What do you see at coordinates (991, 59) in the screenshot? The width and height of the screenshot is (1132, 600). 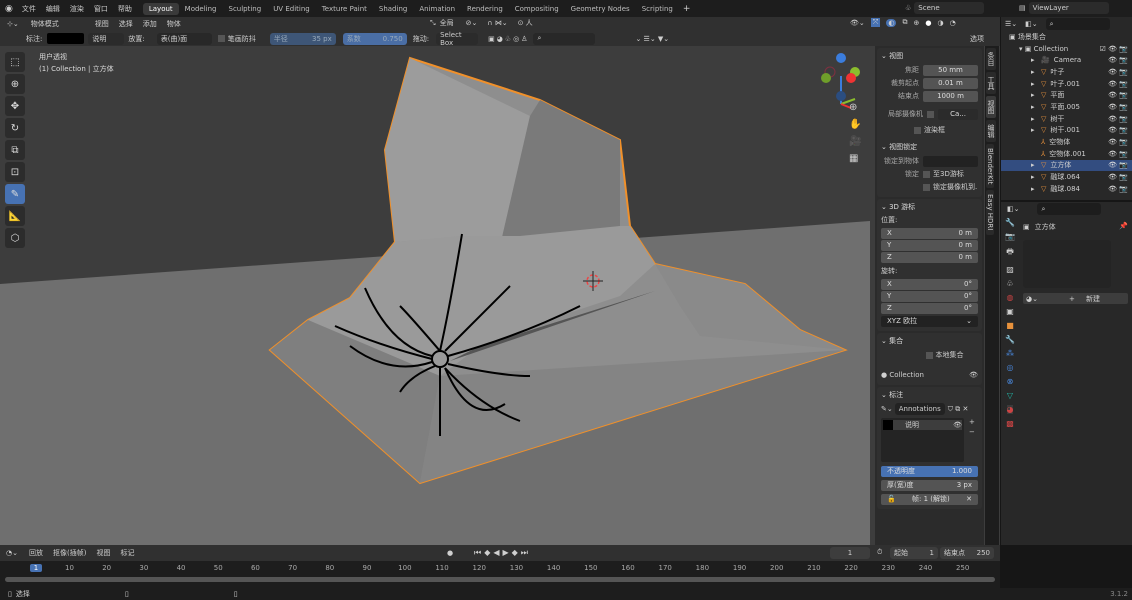 I see `tab-item: 条目` at bounding box center [991, 59].